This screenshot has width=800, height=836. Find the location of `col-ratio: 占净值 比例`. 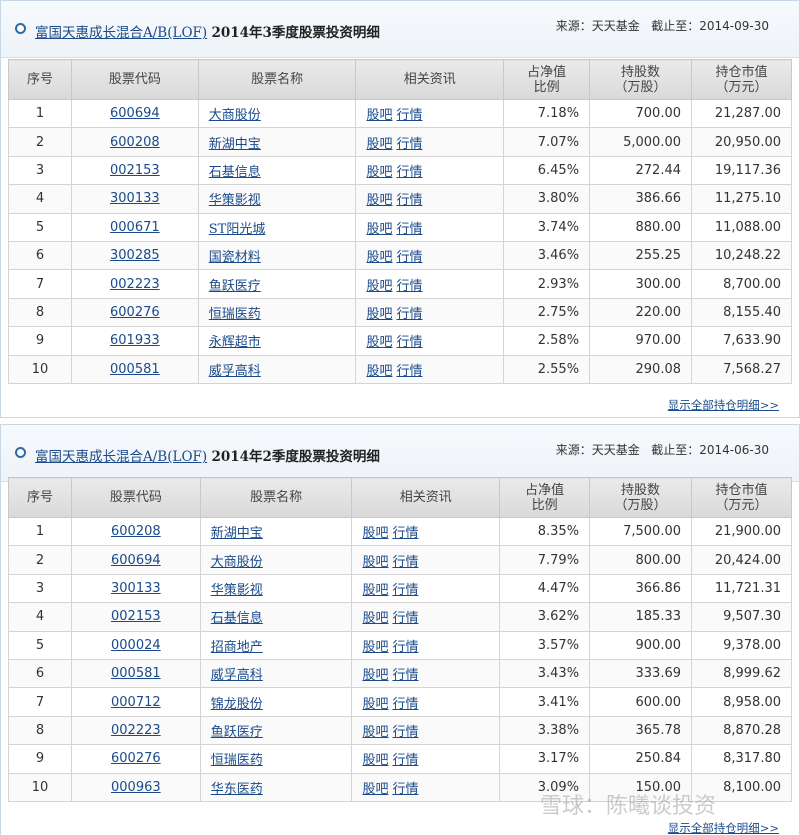

col-ratio: 占净值 比例 is located at coordinates (545, 497).